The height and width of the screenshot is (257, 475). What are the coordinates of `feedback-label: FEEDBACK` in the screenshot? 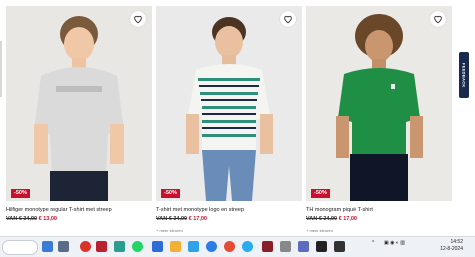 It's located at (464, 75).